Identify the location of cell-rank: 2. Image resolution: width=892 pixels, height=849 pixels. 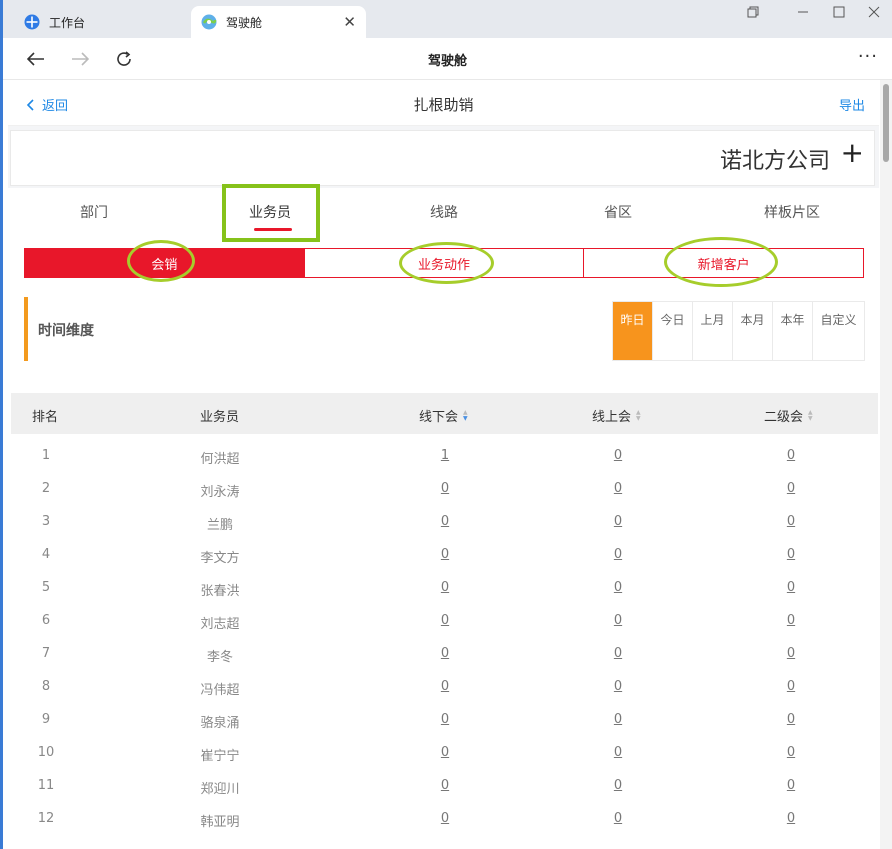
(46, 488).